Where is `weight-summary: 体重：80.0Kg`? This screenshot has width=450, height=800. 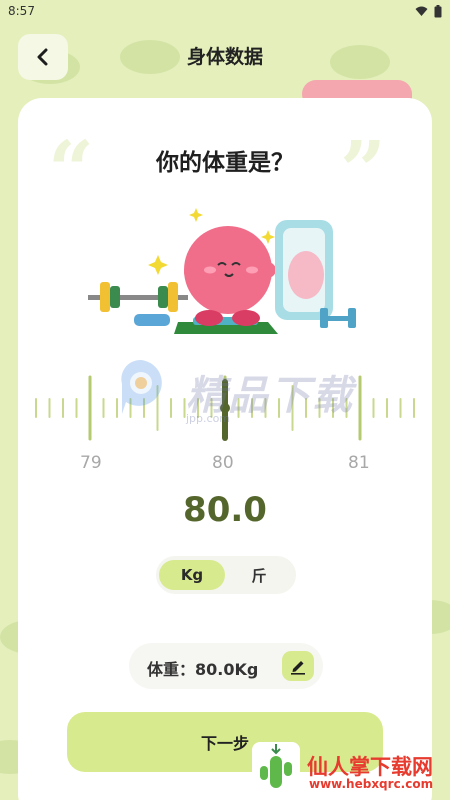 weight-summary: 体重：80.0Kg is located at coordinates (226, 666).